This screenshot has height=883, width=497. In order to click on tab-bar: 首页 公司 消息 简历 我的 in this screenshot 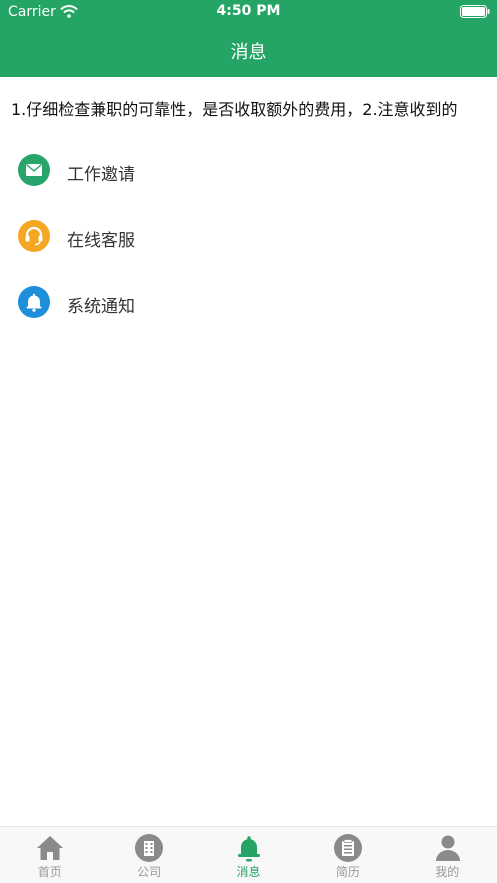, I will do `click(248, 854)`.